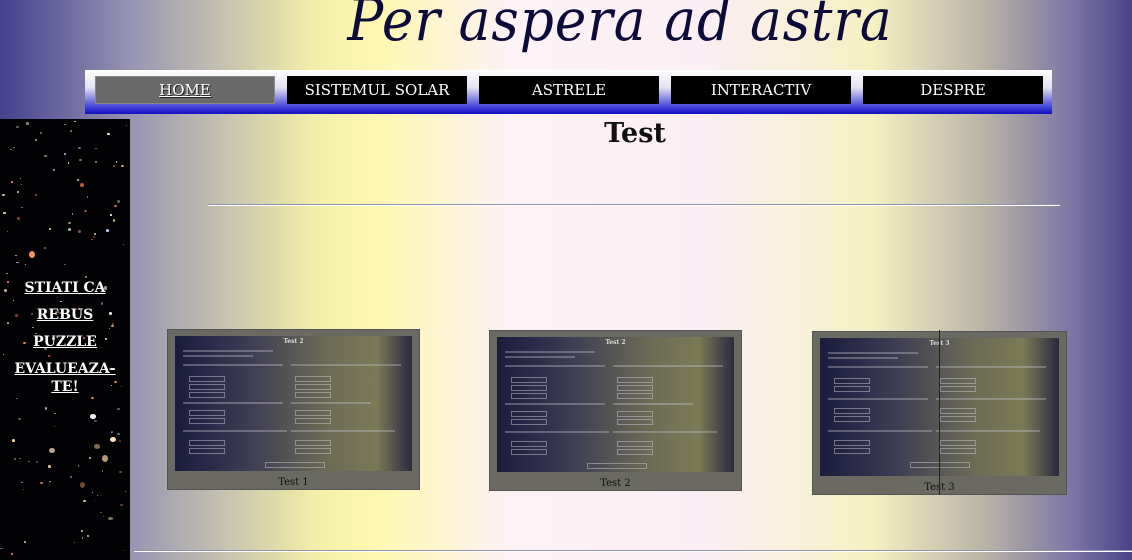 The height and width of the screenshot is (560, 1132). I want to click on divider-top, so click(634, 205).